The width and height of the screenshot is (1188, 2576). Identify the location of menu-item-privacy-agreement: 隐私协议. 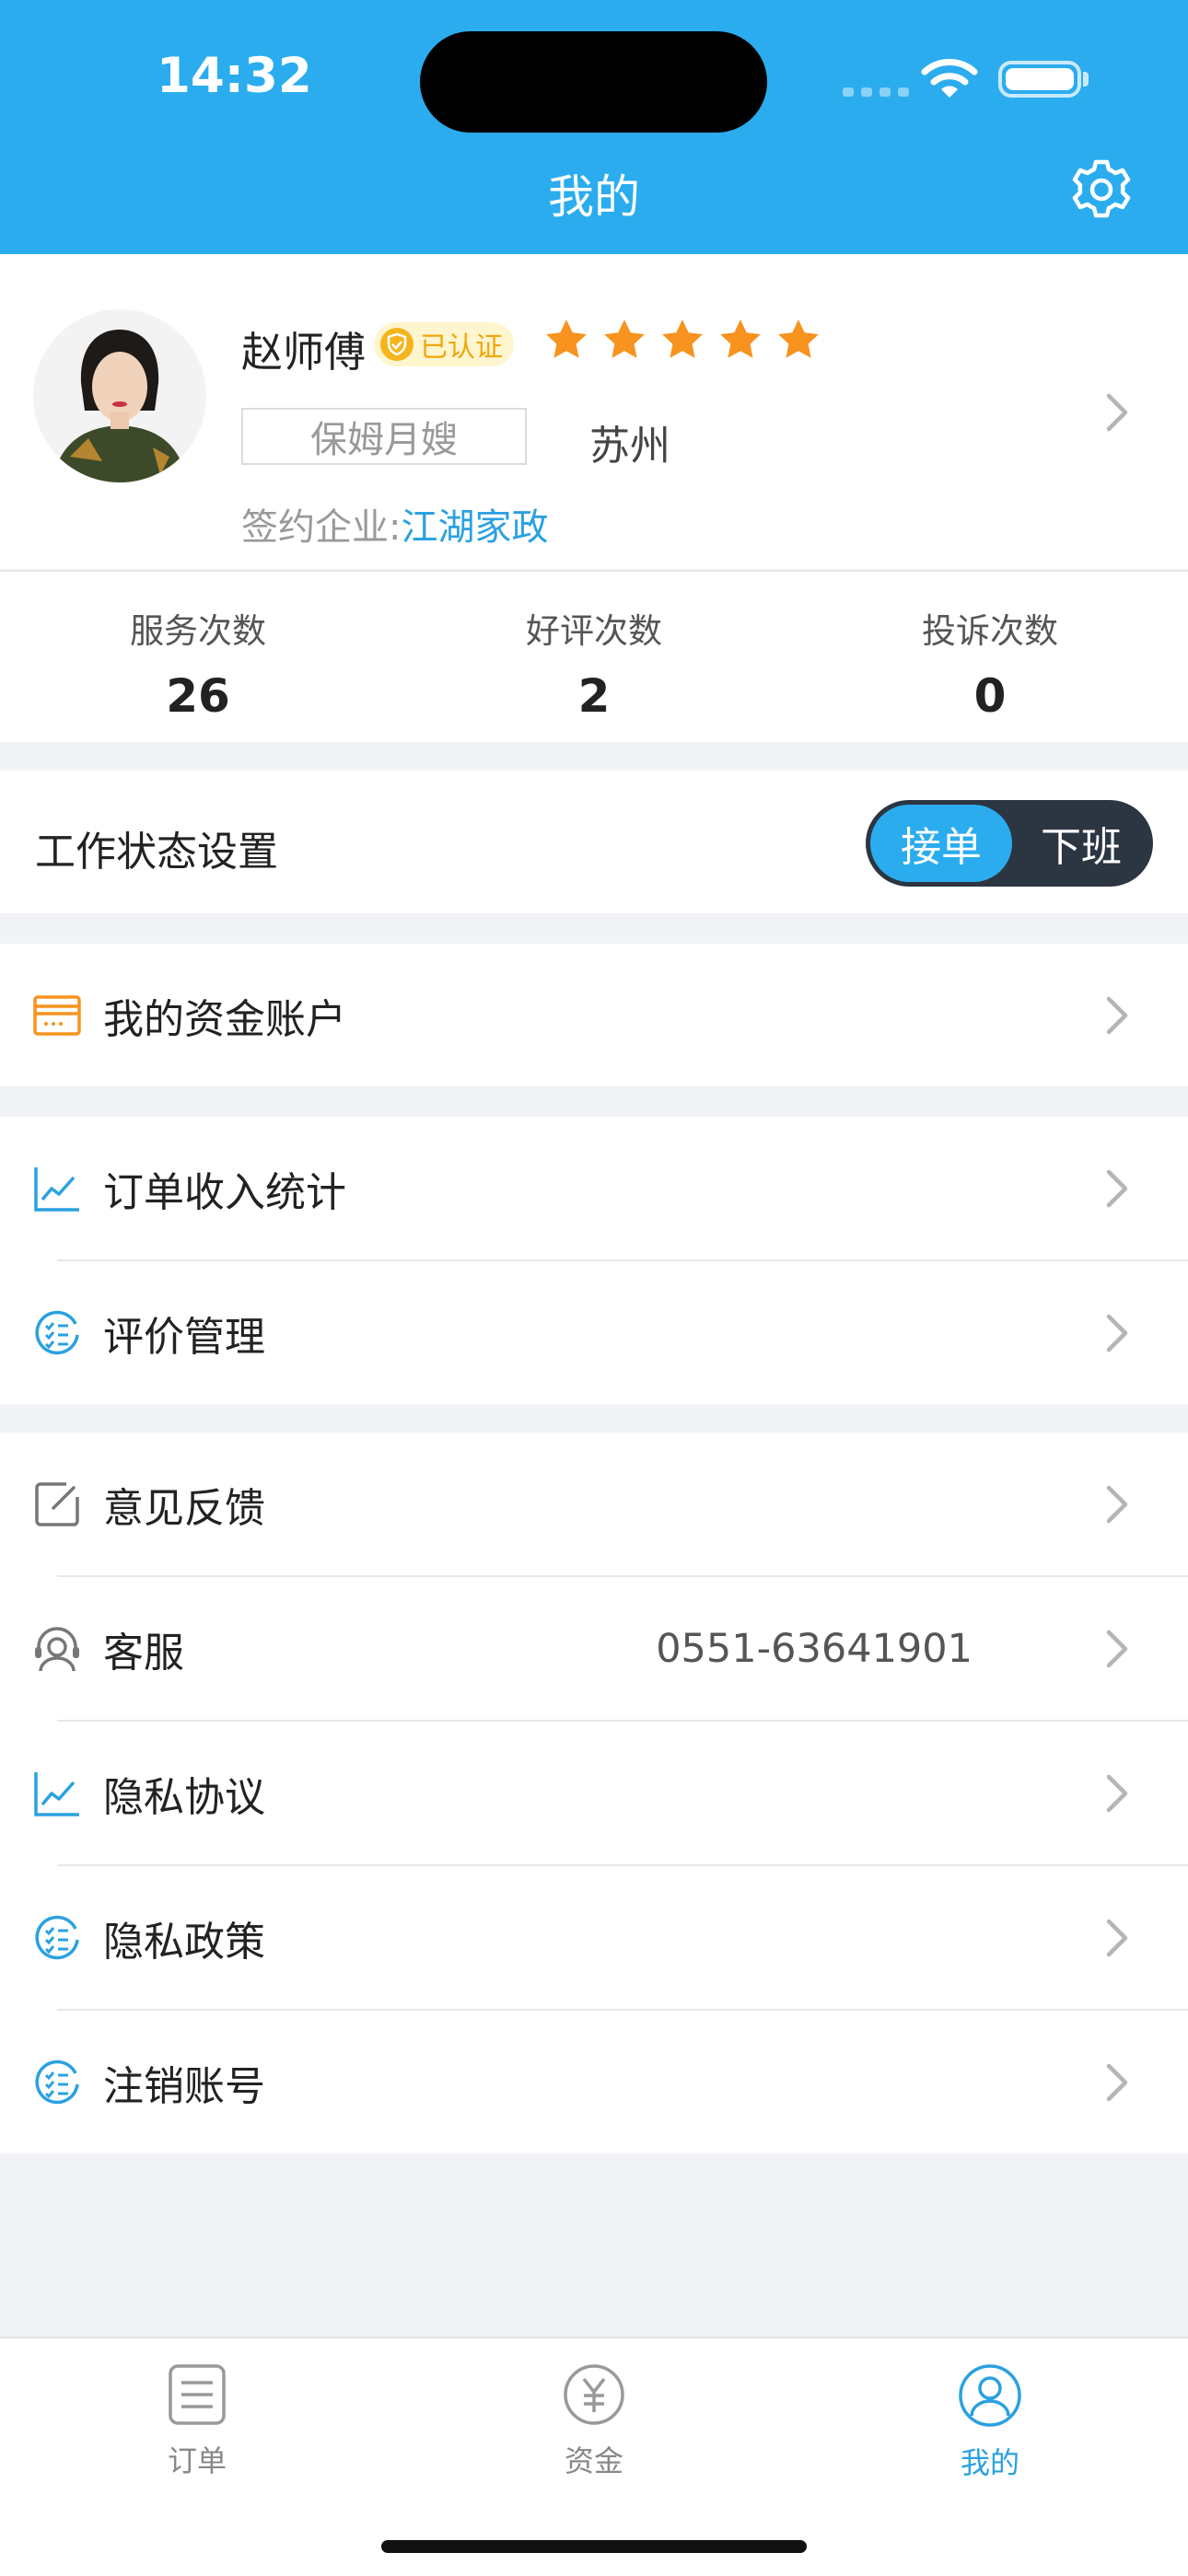
(594, 1793).